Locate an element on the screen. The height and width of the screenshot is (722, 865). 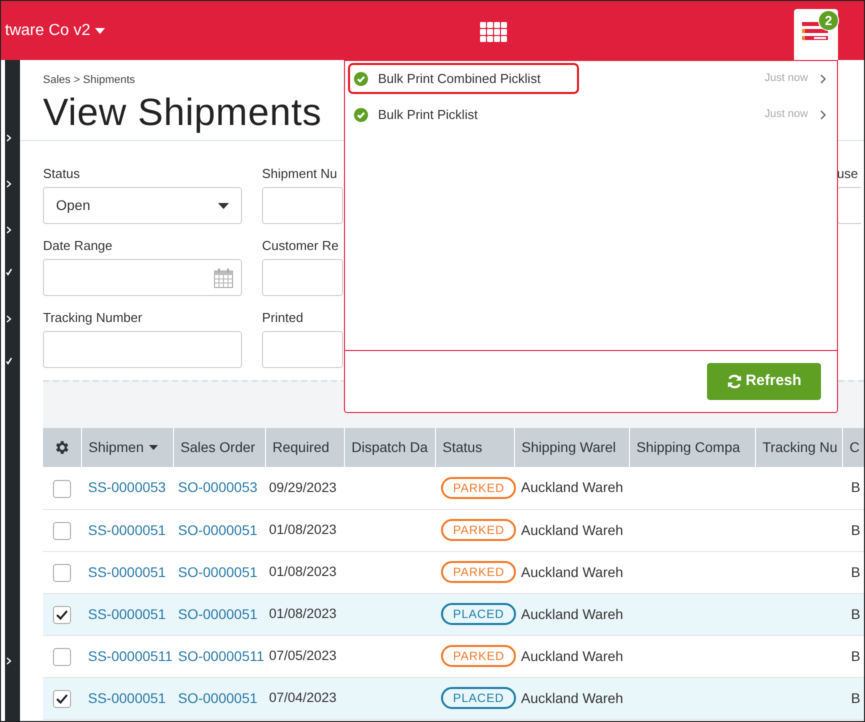
page-title: View Shipments is located at coordinates (182, 113).